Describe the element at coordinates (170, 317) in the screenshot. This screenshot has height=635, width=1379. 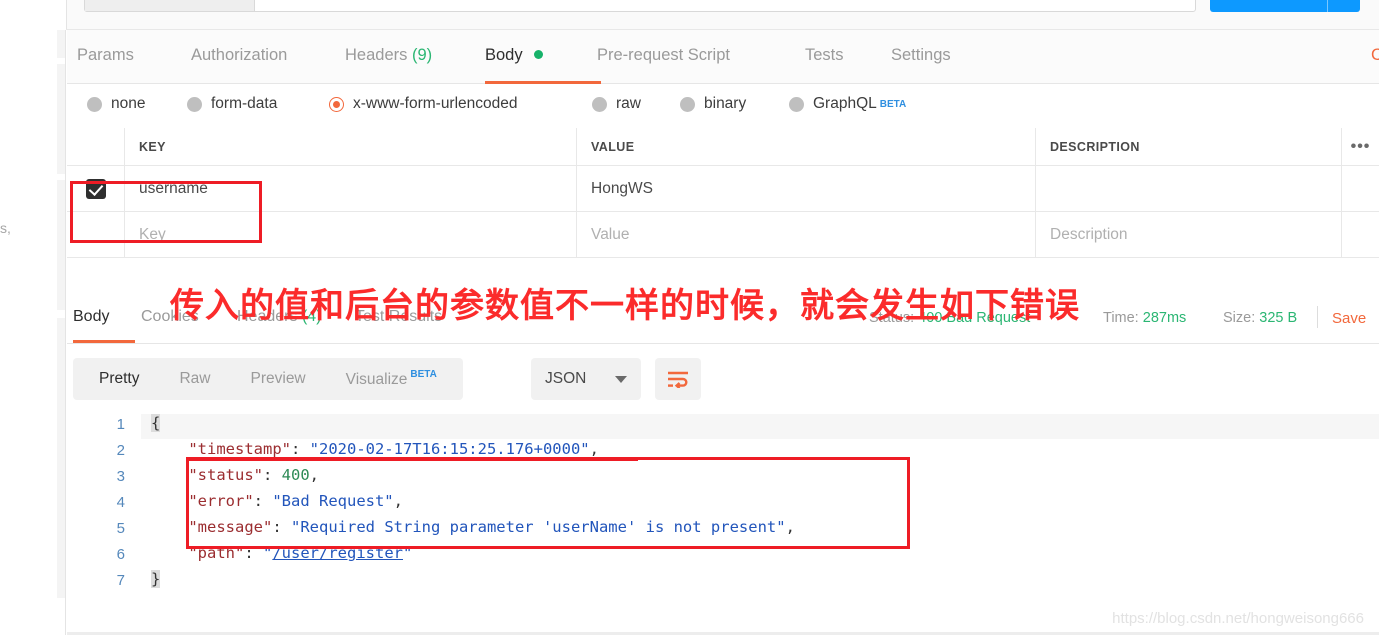
I see `response-tab-cookies: Cookies` at that location.